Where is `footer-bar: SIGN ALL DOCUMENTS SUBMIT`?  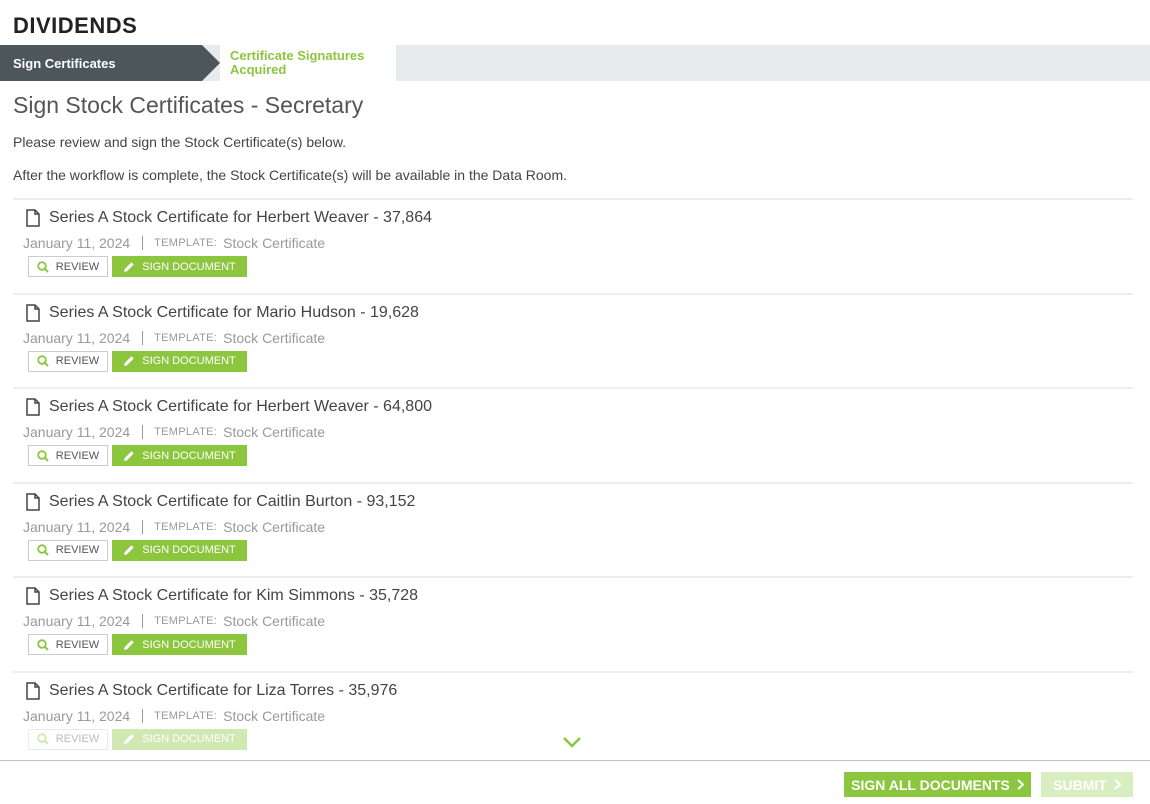
footer-bar: SIGN ALL DOCUMENTS SUBMIT is located at coordinates (575, 782).